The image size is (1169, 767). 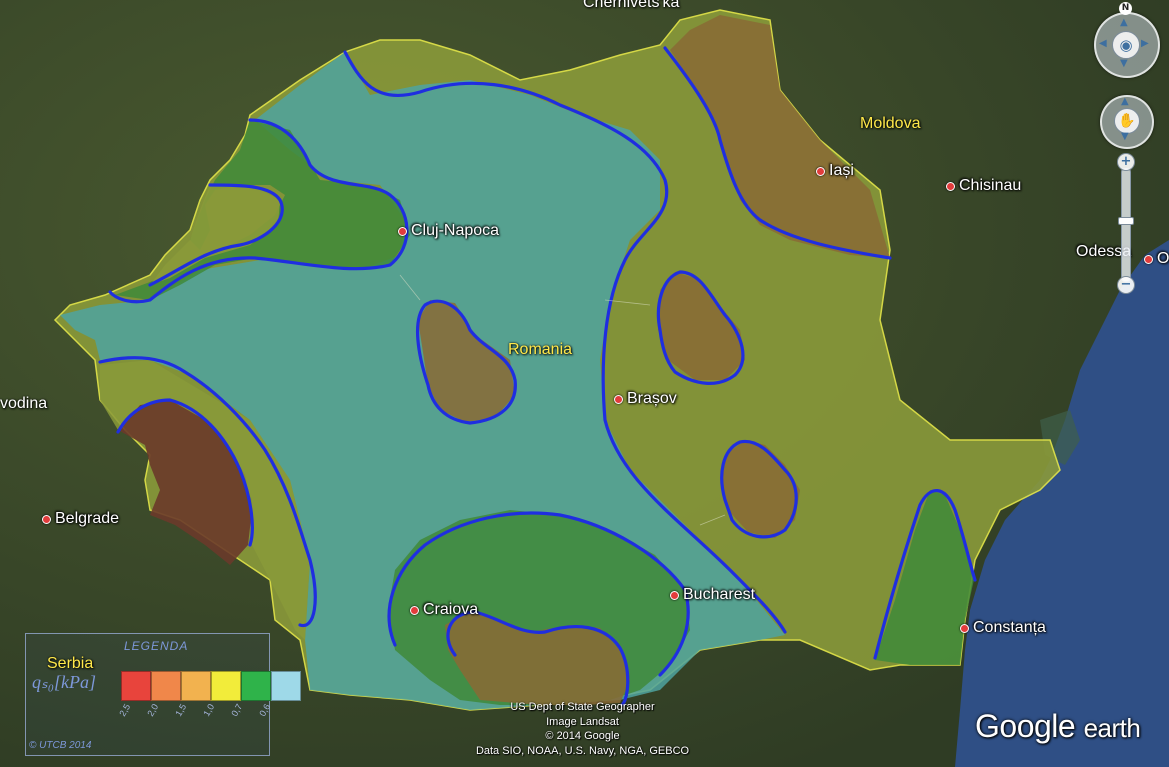 What do you see at coordinates (64, 682) in the screenshot?
I see `legend-quantity: qₛ₀[kPa]` at bounding box center [64, 682].